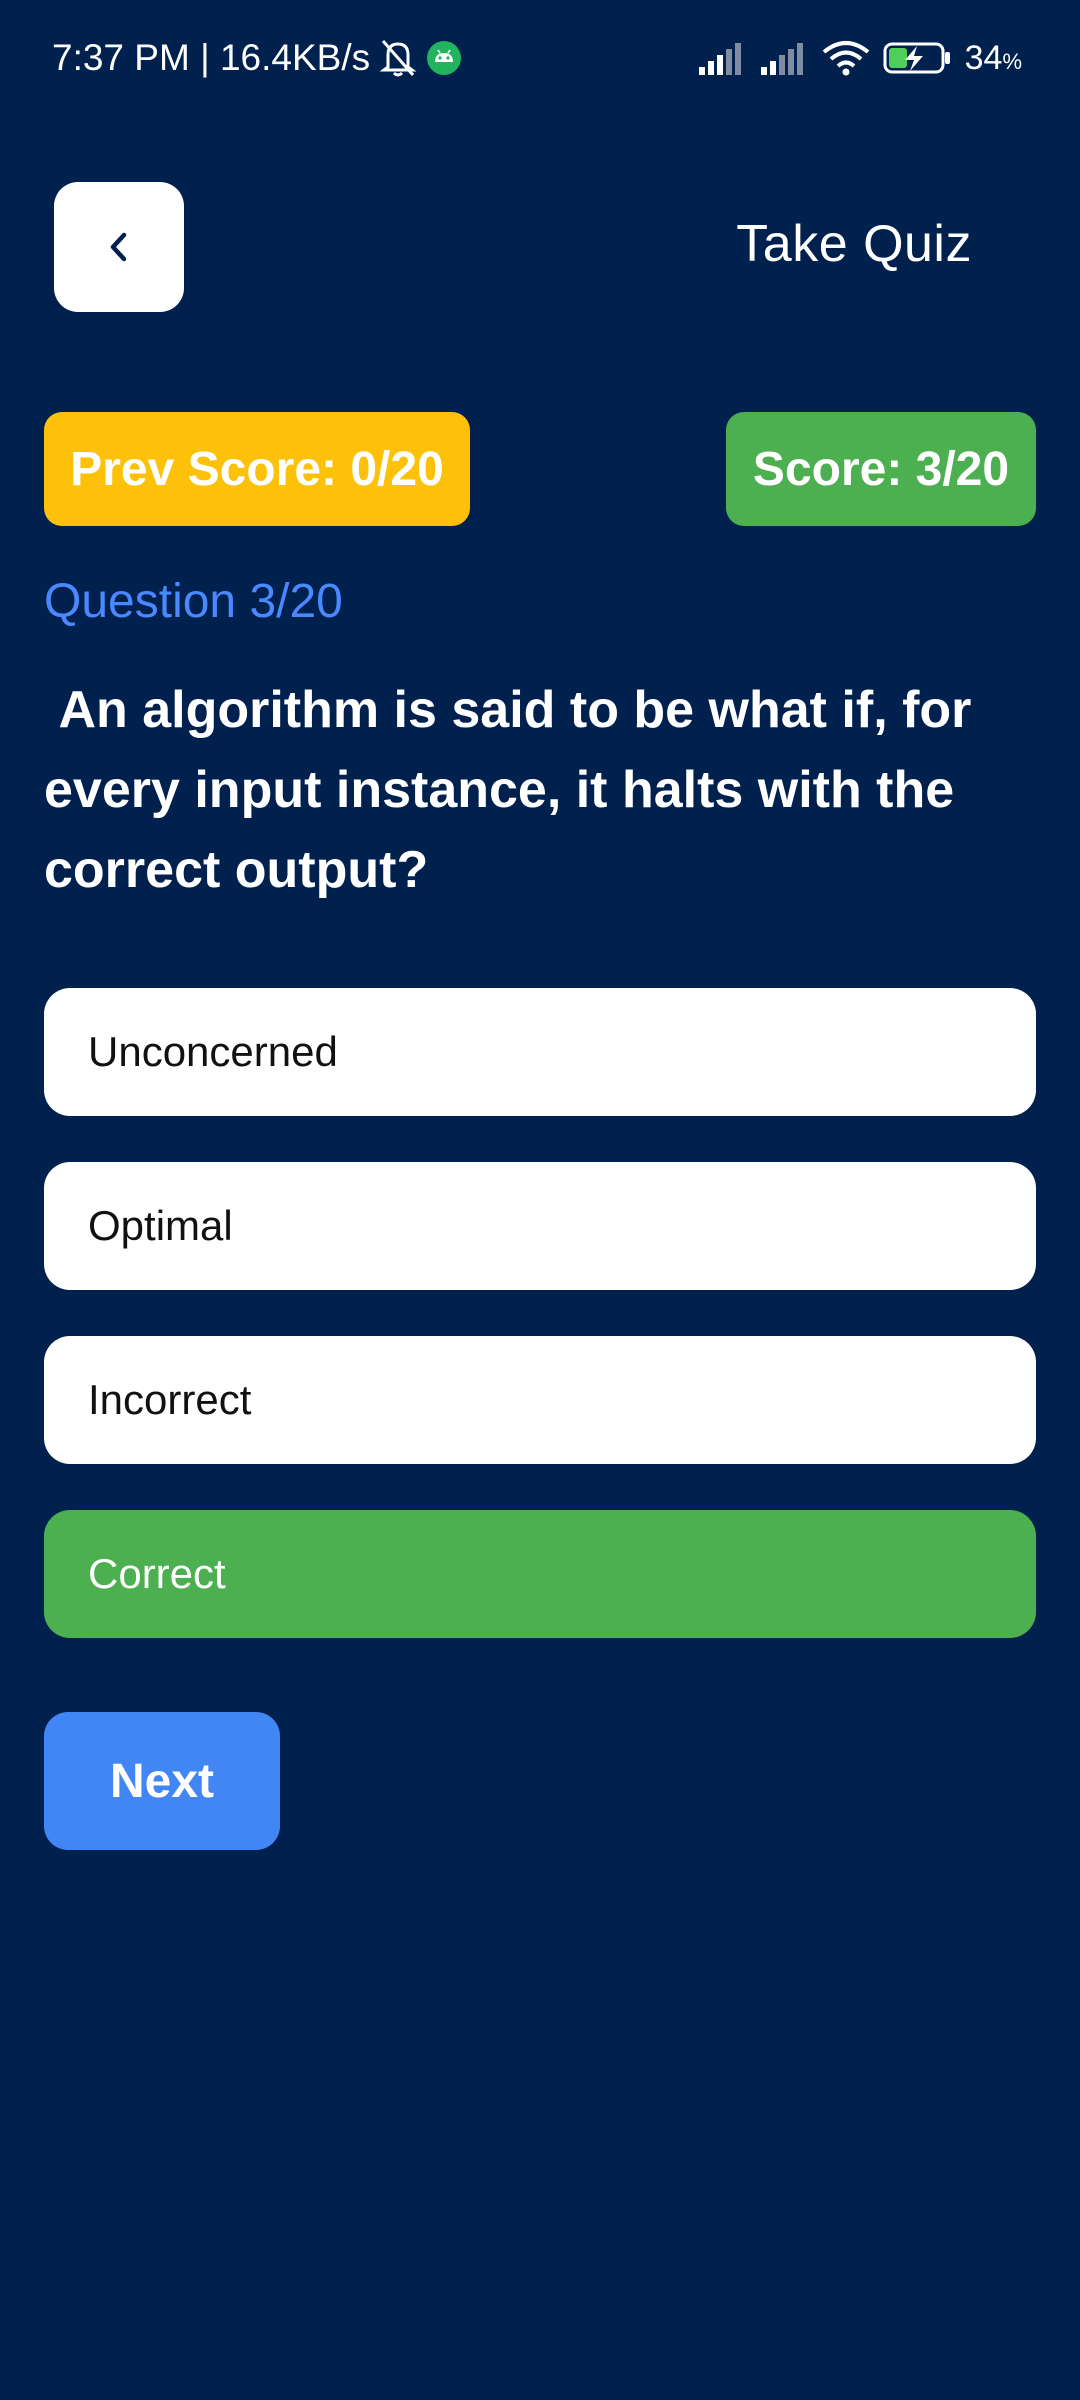  What do you see at coordinates (722, 58) in the screenshot?
I see `signal-1-icon` at bounding box center [722, 58].